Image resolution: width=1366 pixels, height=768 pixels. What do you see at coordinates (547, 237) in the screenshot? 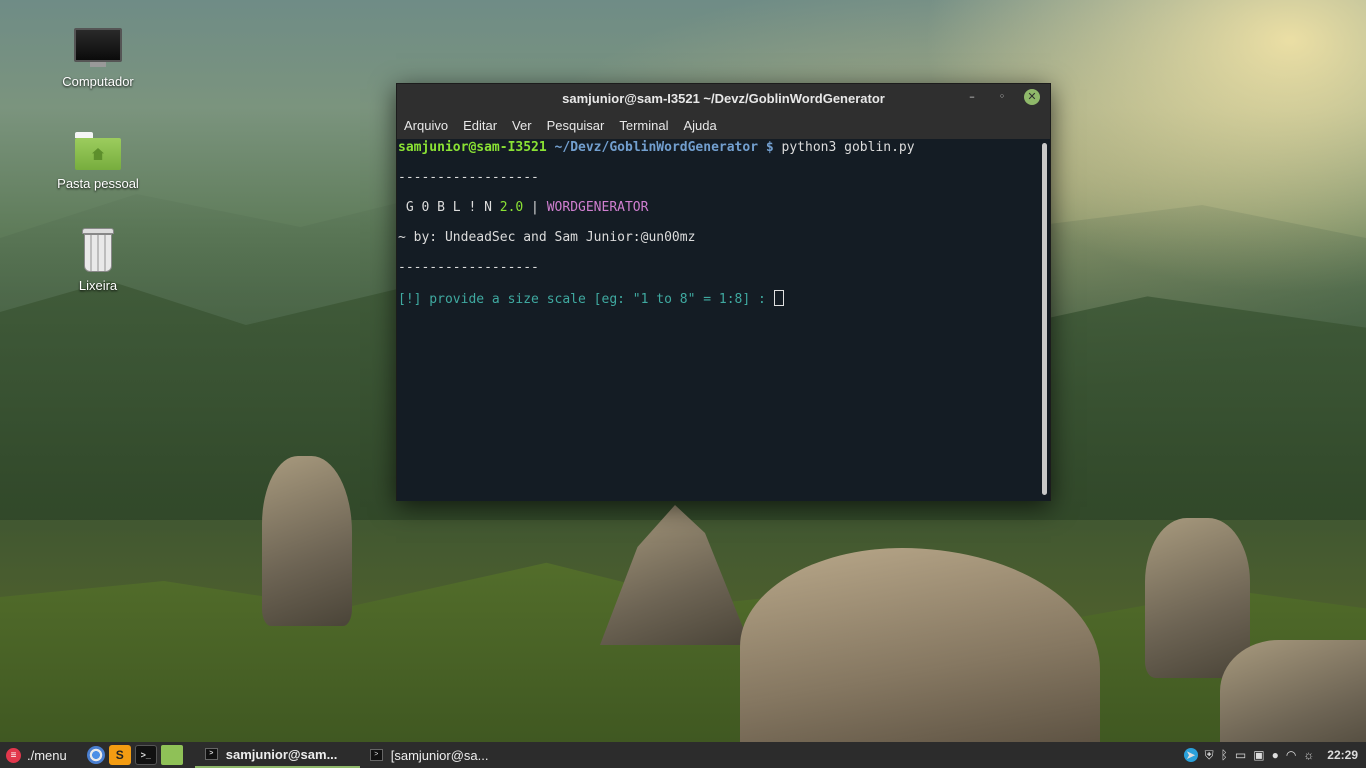
I see `byline: ~ by: UndeadSec and Sam Junior:@un00mz` at bounding box center [547, 237].